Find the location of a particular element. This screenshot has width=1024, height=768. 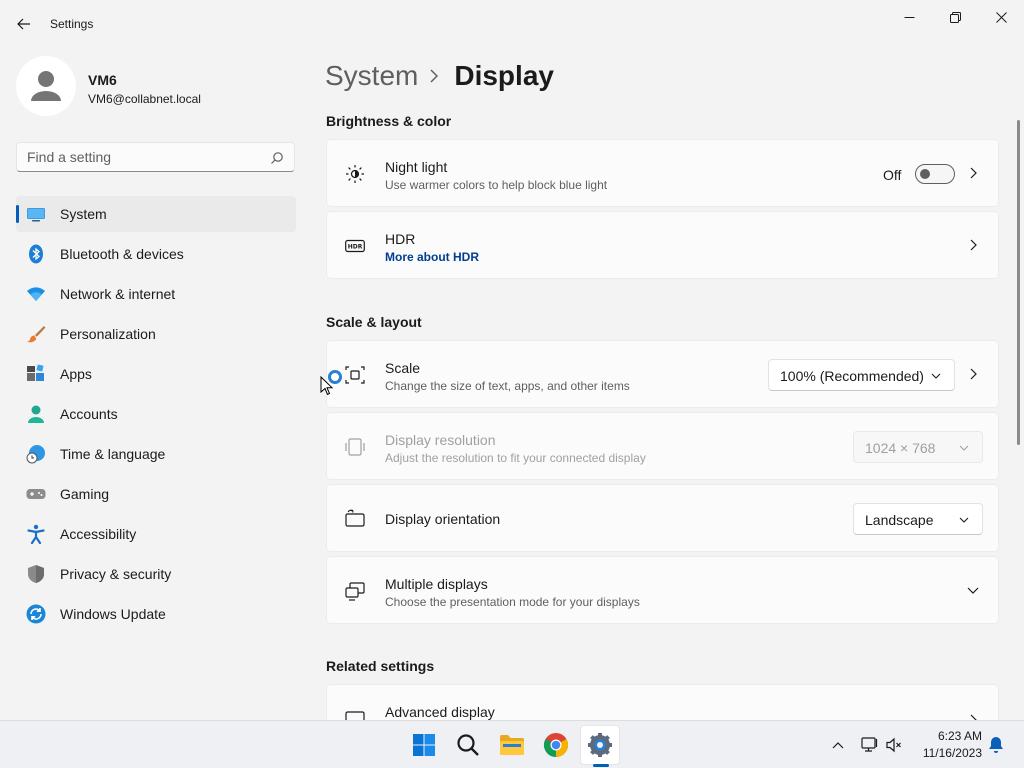

sidebar-item-accounts: Accounts is located at coordinates (156, 414).